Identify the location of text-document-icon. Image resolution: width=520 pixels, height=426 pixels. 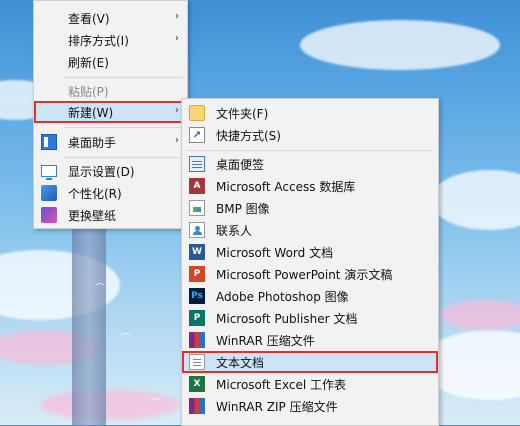
(197, 362).